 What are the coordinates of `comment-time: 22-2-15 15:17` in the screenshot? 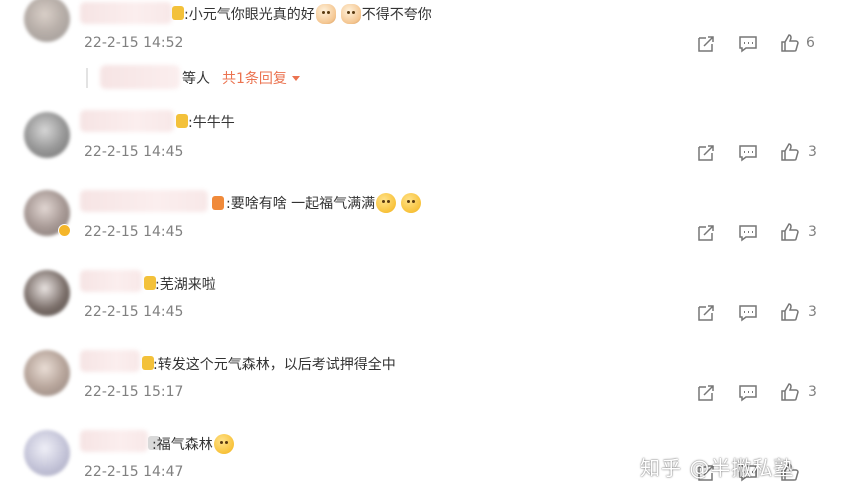 It's located at (134, 392).